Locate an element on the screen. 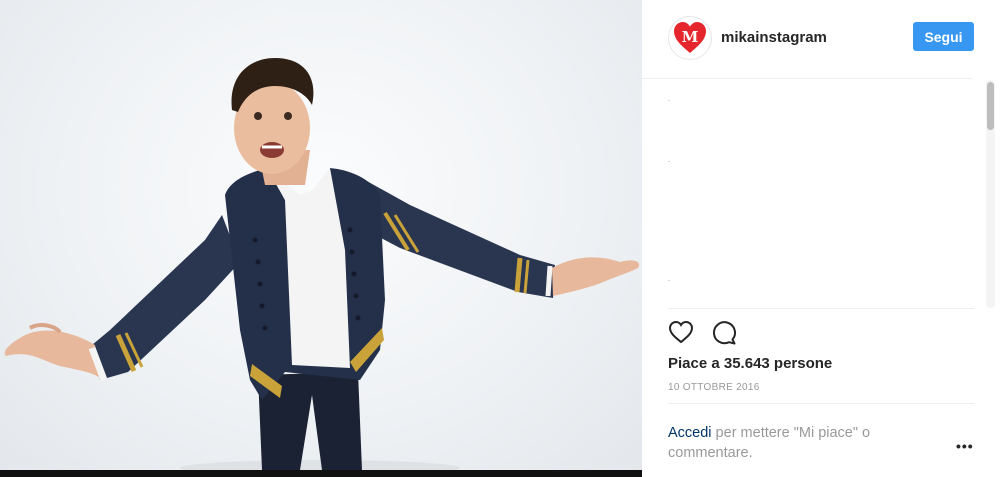  likes-count: Piace a 35.643 persone is located at coordinates (750, 363).